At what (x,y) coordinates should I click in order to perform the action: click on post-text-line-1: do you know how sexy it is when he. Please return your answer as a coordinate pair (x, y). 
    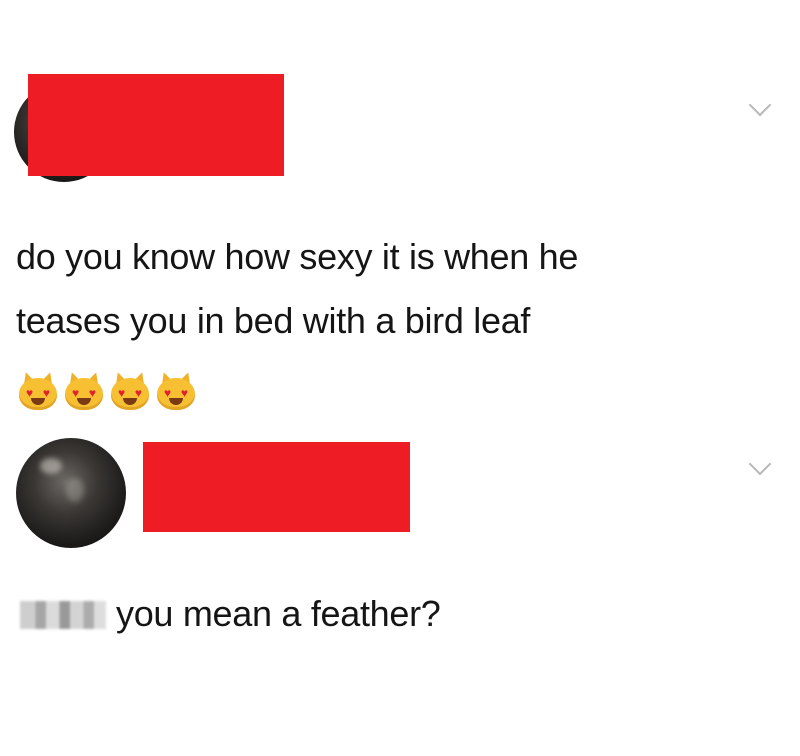
    Looking at the image, I should click on (297, 256).